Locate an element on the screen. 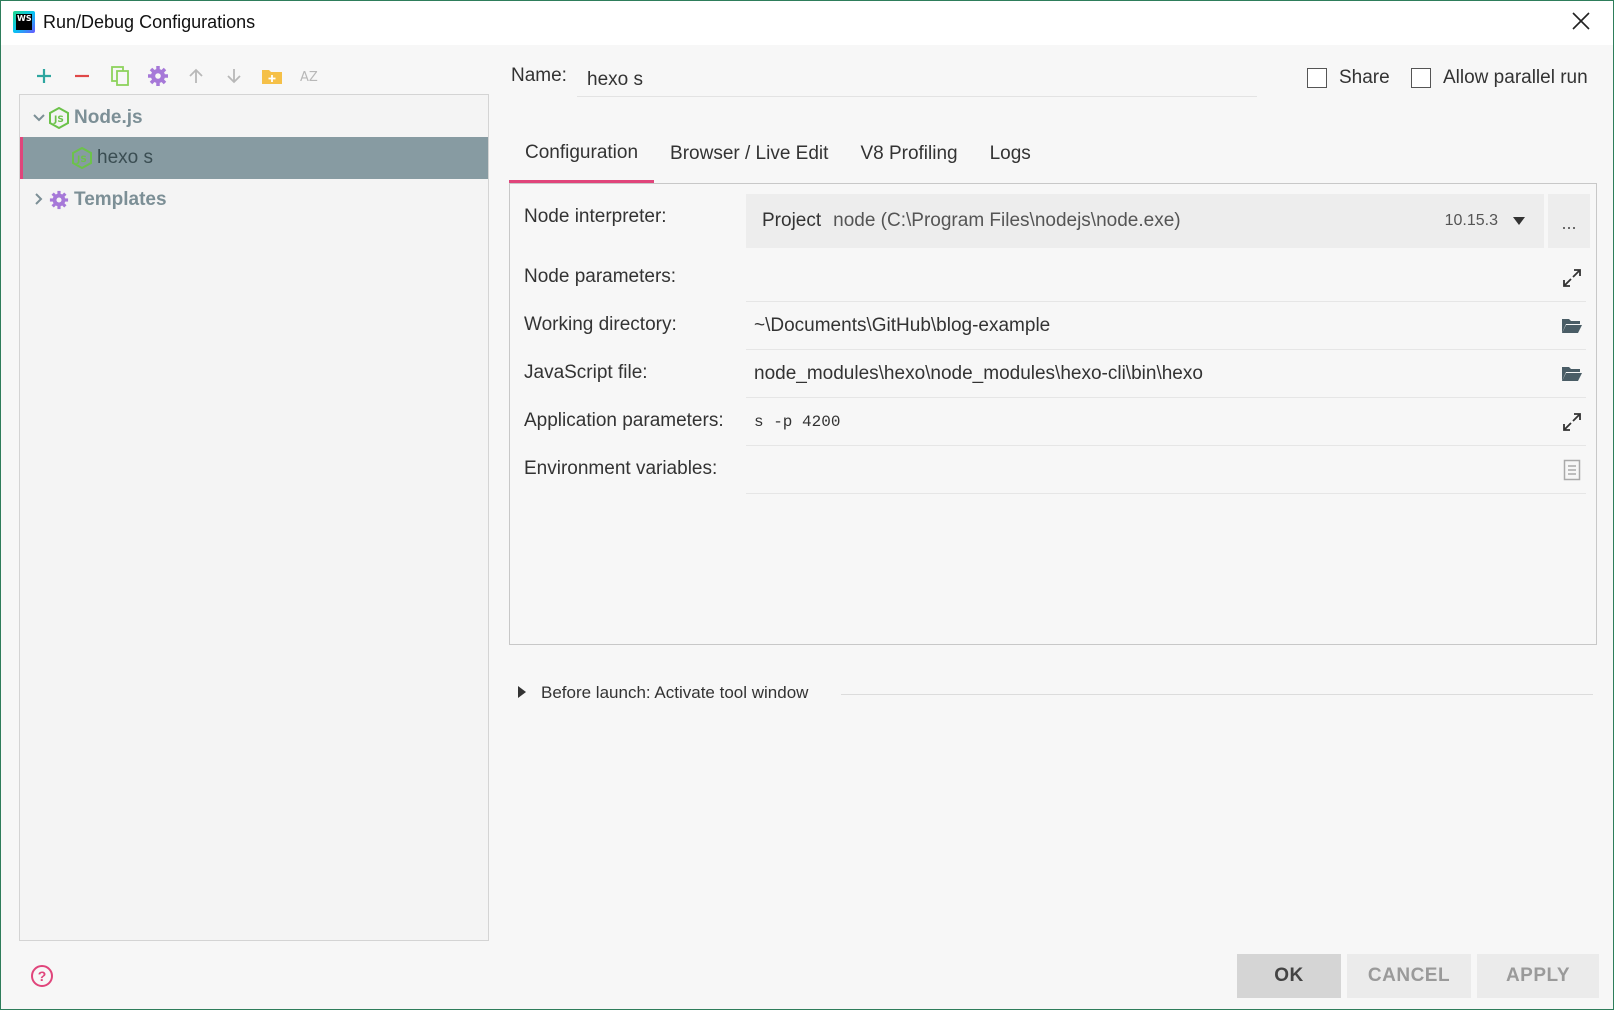  apply-button: APPLY is located at coordinates (1538, 976).